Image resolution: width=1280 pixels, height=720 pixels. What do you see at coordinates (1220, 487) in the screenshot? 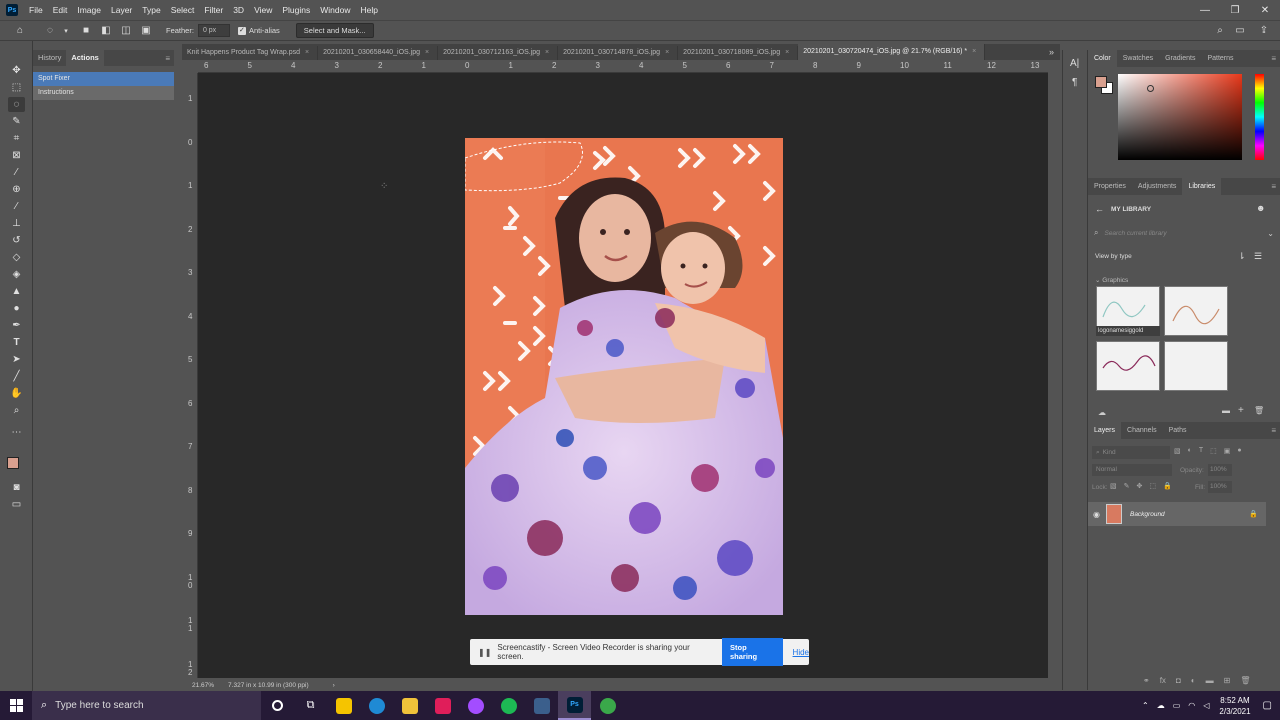
I see `fill-input: 100%` at bounding box center [1220, 487].